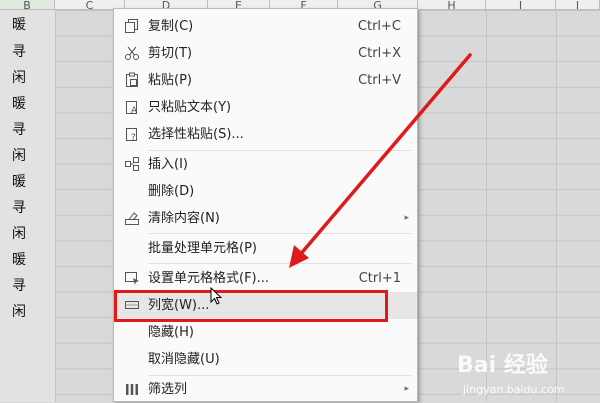 The image size is (600, 403). Describe the element at coordinates (132, 53) in the screenshot. I see `scissors-icon` at that location.